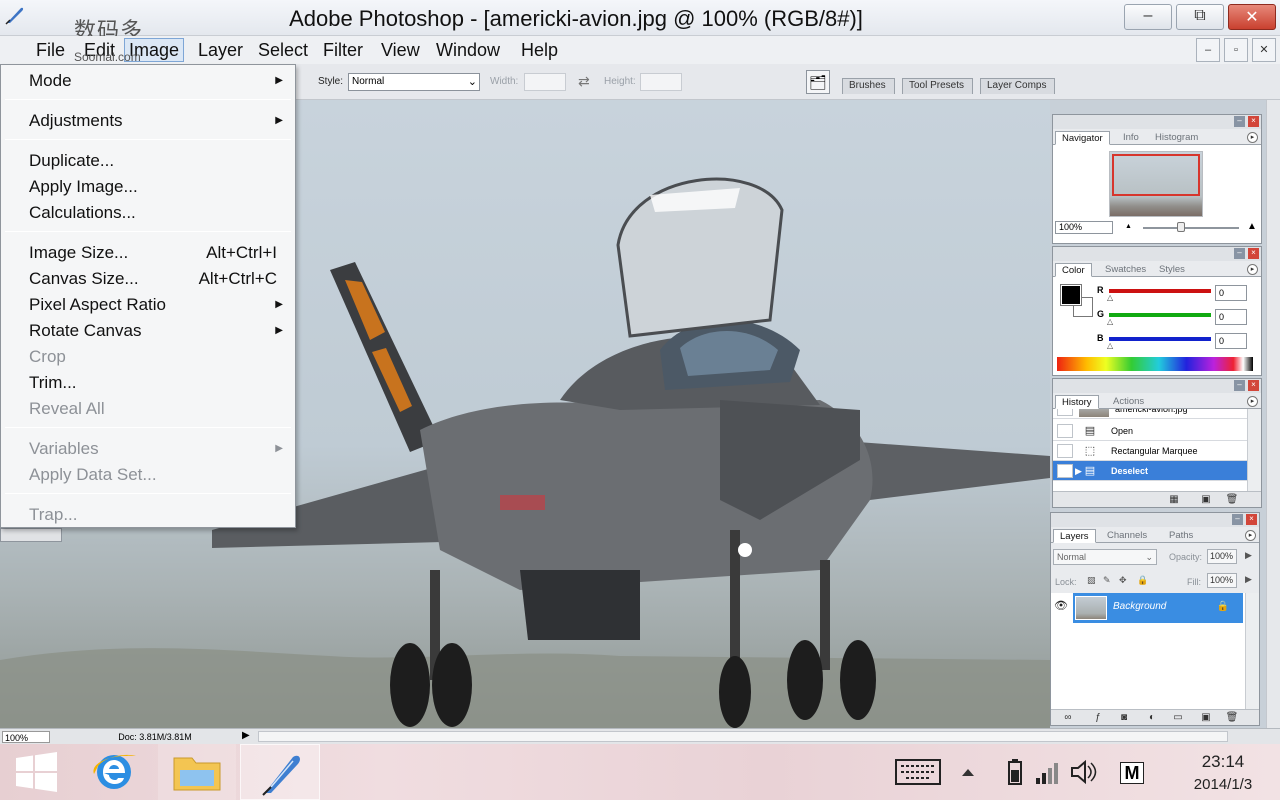  I want to click on taskbar-internet-explorer, so click(114, 772).